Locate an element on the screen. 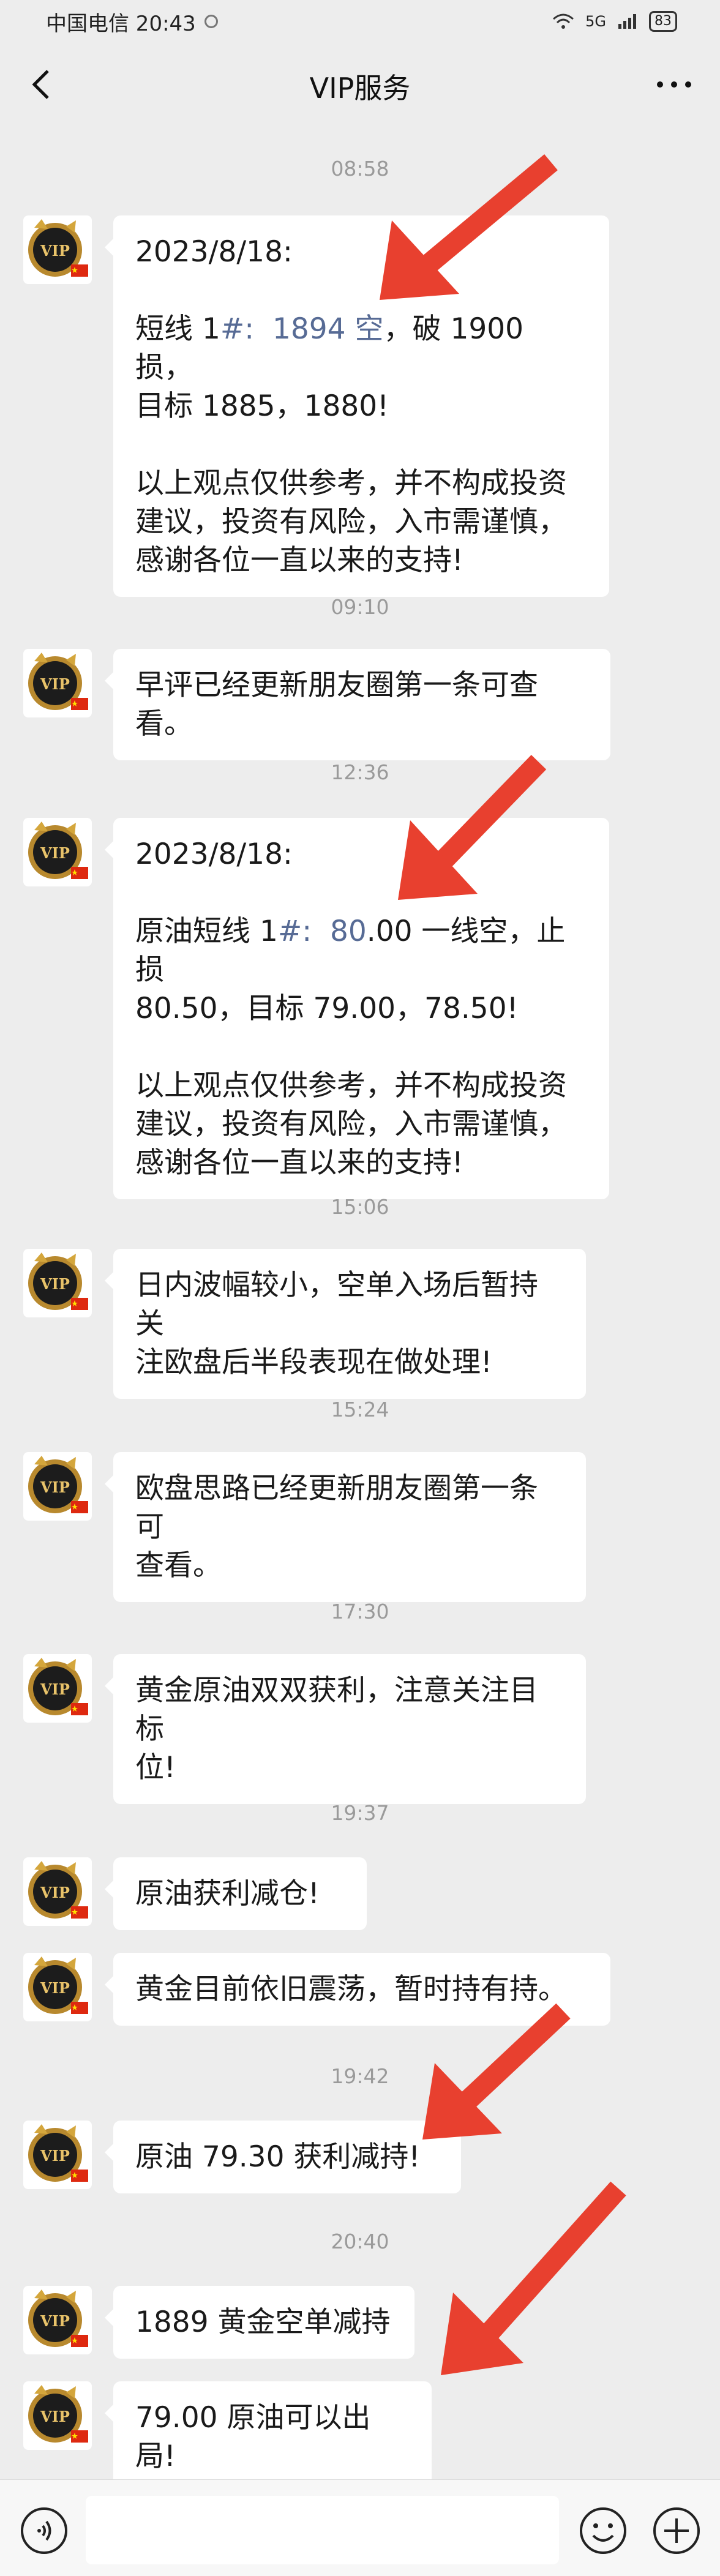  status-bar: 中国电信 20:43 5G 83 is located at coordinates (360, 22).